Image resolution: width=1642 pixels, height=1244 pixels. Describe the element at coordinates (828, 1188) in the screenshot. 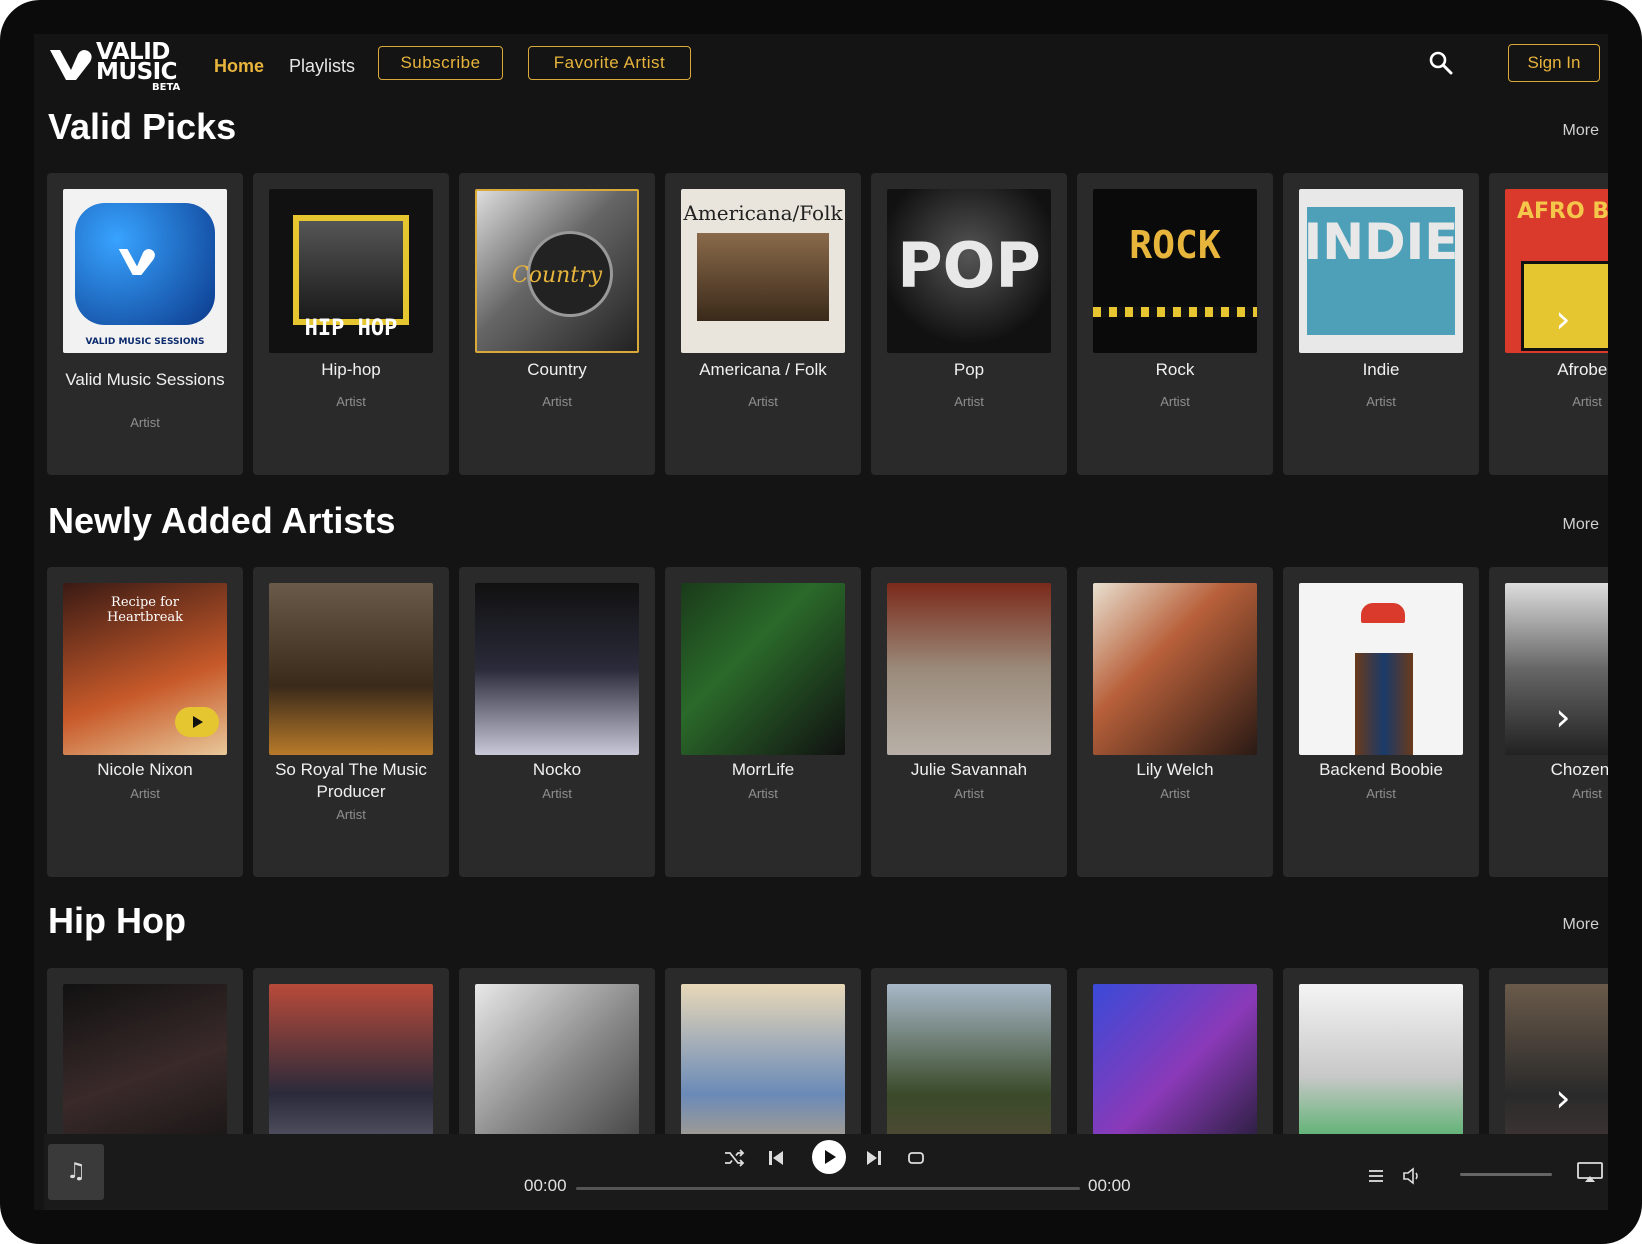

I see `progress-bar` at that location.